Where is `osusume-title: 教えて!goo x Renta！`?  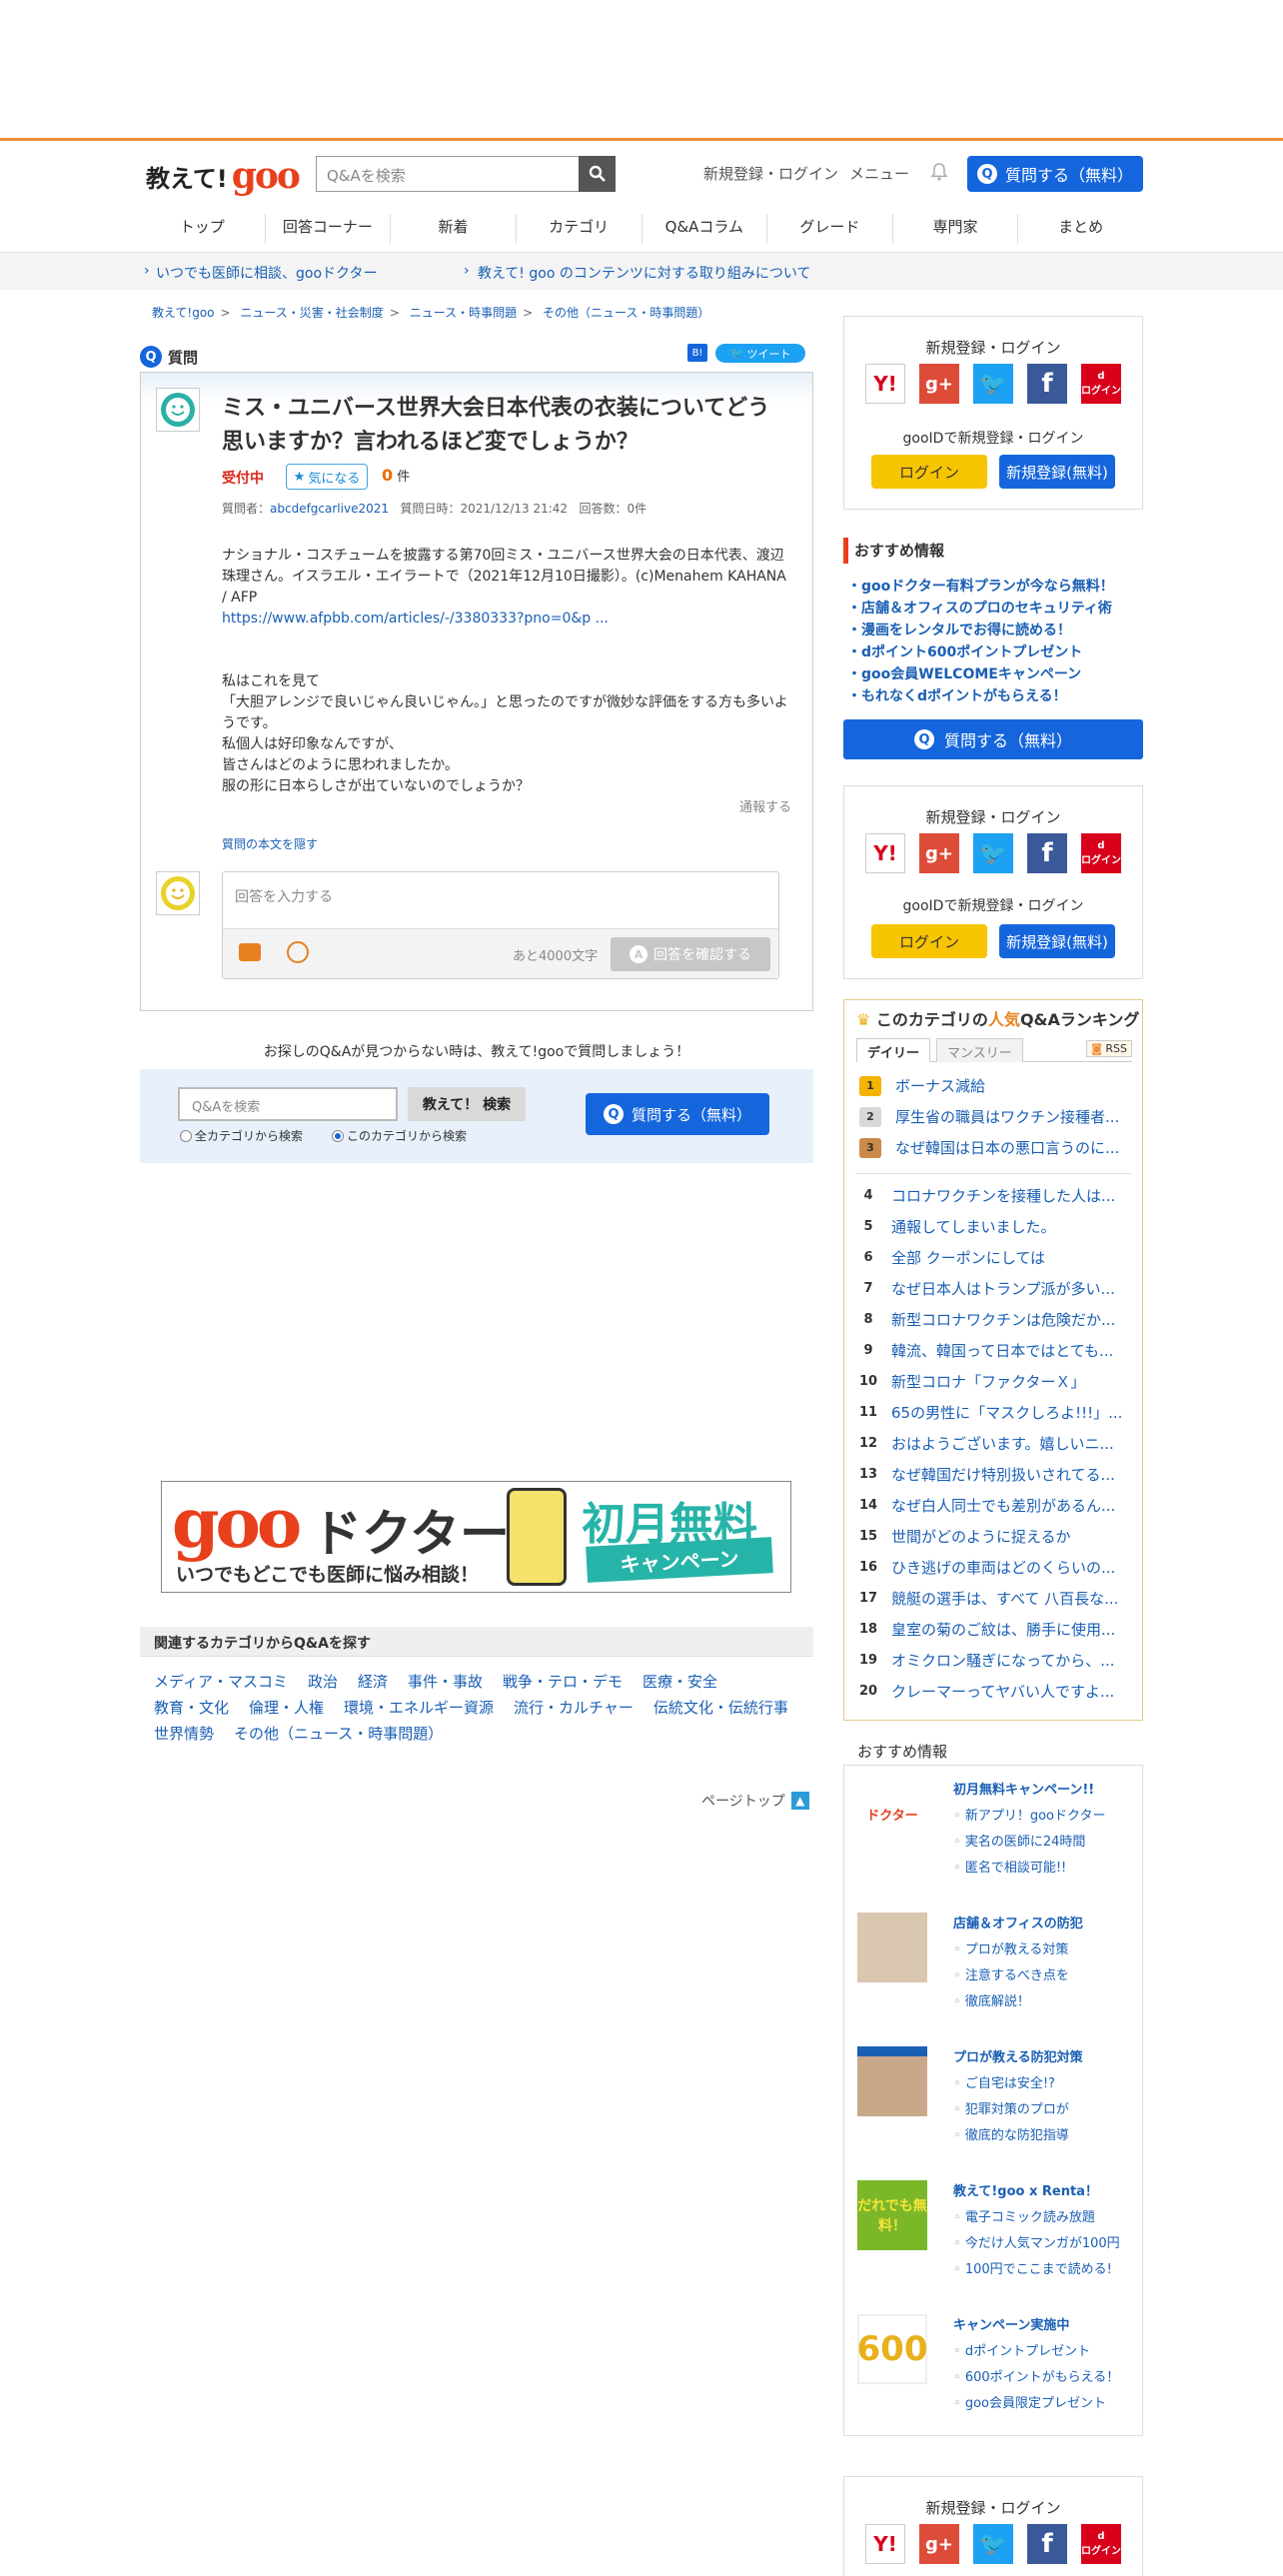
osusume-title: 教えて!goo x Renta！ is located at coordinates (1025, 2189).